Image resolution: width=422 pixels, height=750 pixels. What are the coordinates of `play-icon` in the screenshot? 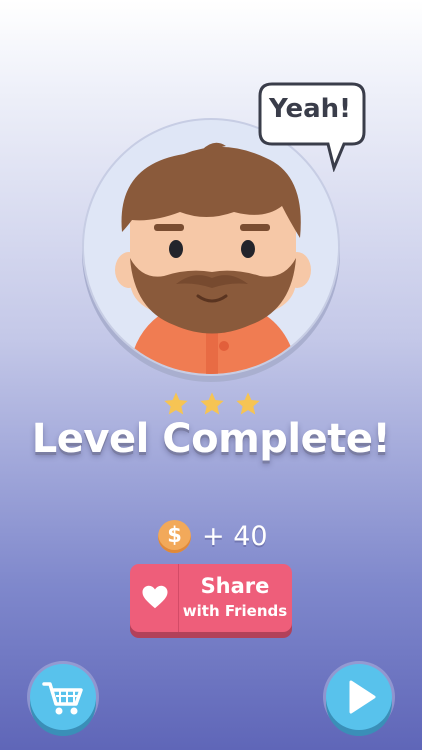 It's located at (362, 697).